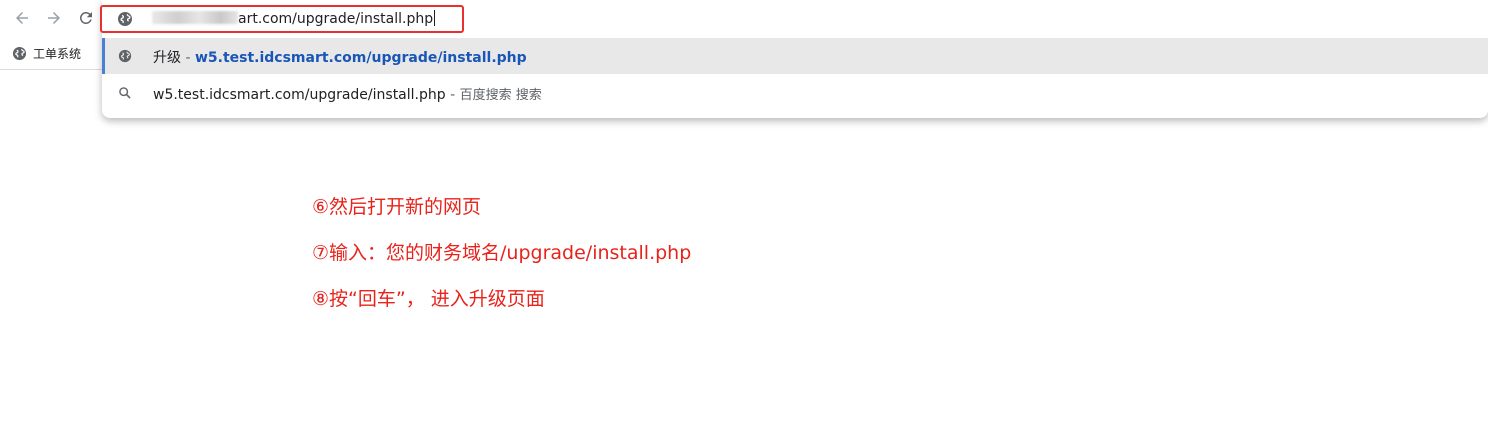  I want to click on instruction-step-8: ⑧按“回车”， 进入升级页面, so click(428, 299).